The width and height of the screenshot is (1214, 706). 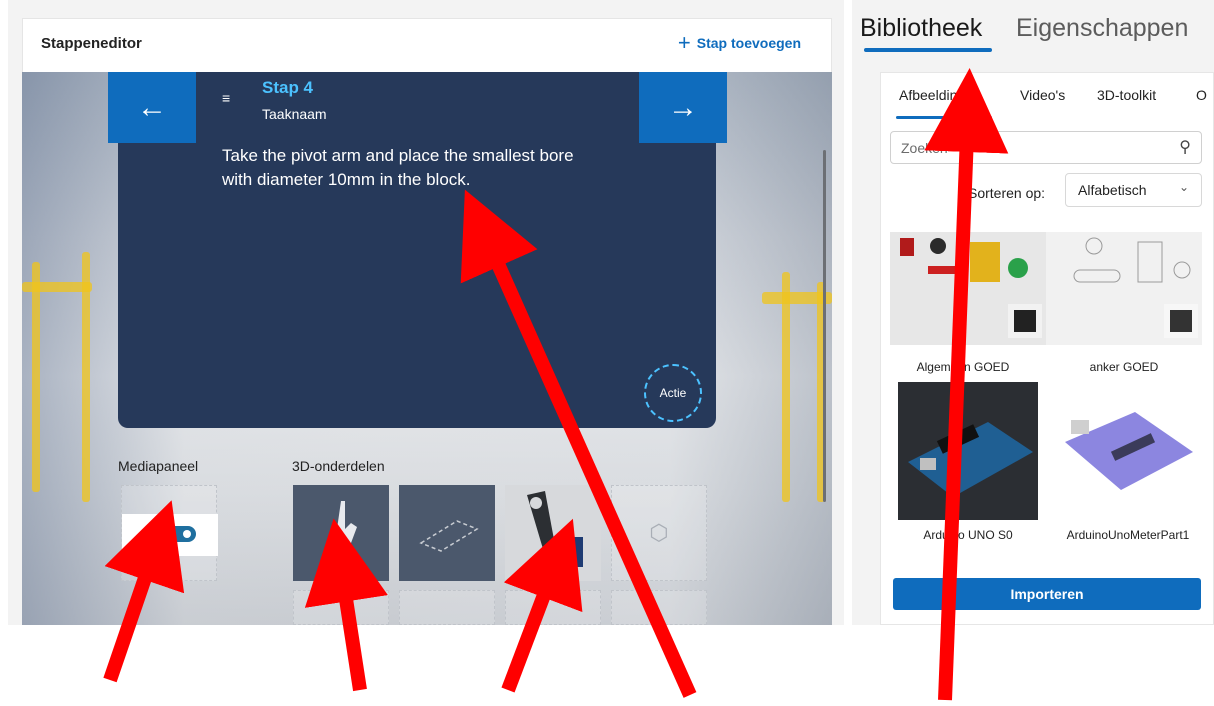 What do you see at coordinates (294, 114) in the screenshot?
I see `task-name: Taaknaam` at bounding box center [294, 114].